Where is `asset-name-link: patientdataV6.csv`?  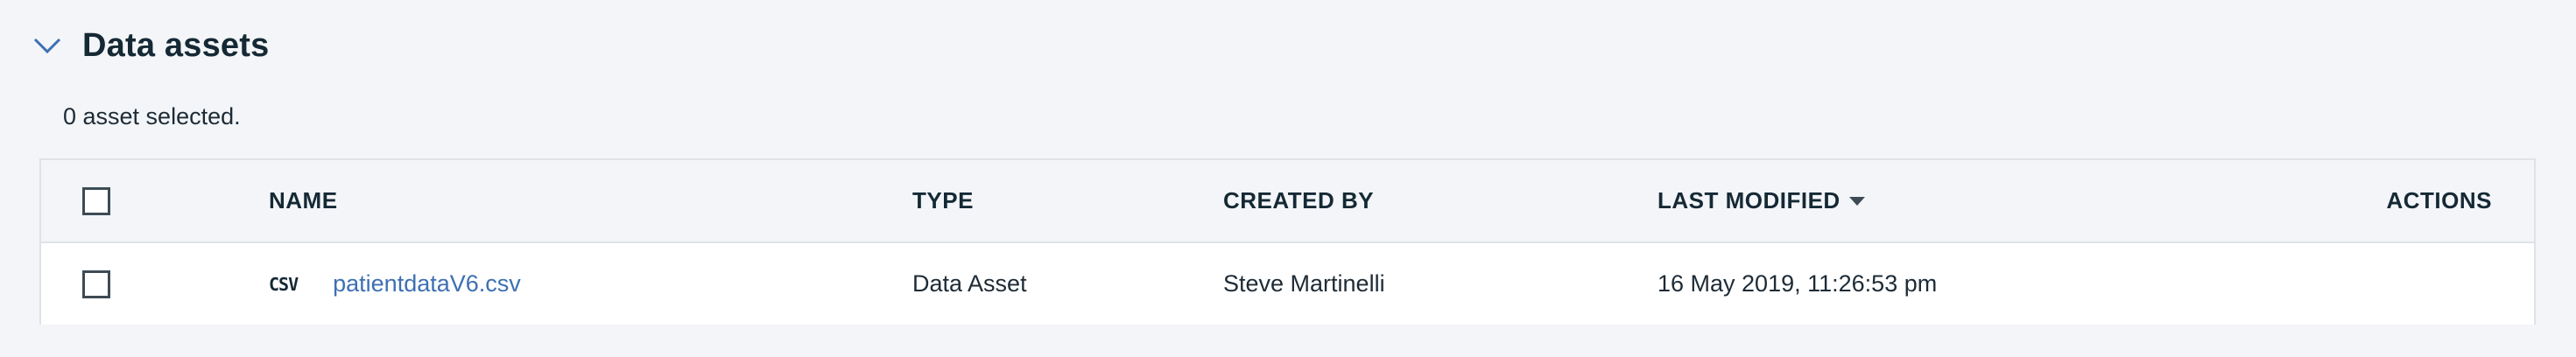 asset-name-link: patientdataV6.csv is located at coordinates (427, 284).